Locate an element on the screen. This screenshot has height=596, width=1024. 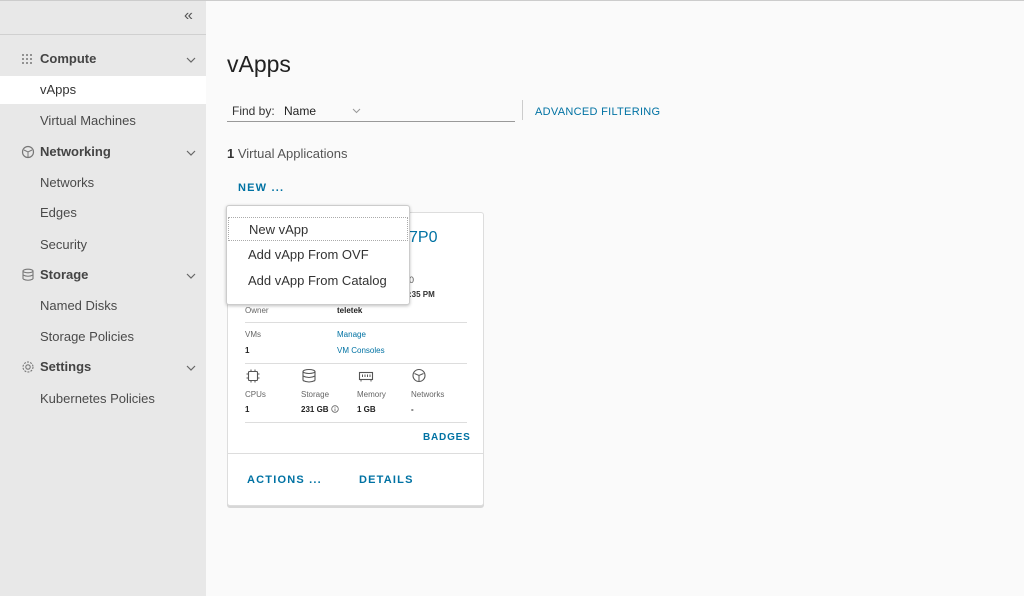
vms-value: 1 is located at coordinates (247, 350).